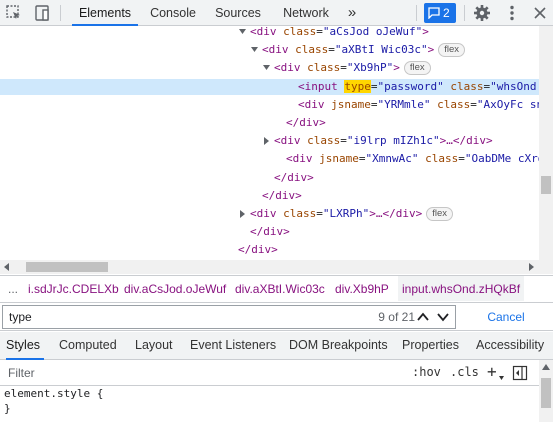  I want to click on tag-close: >…</div>, so click(466, 141).